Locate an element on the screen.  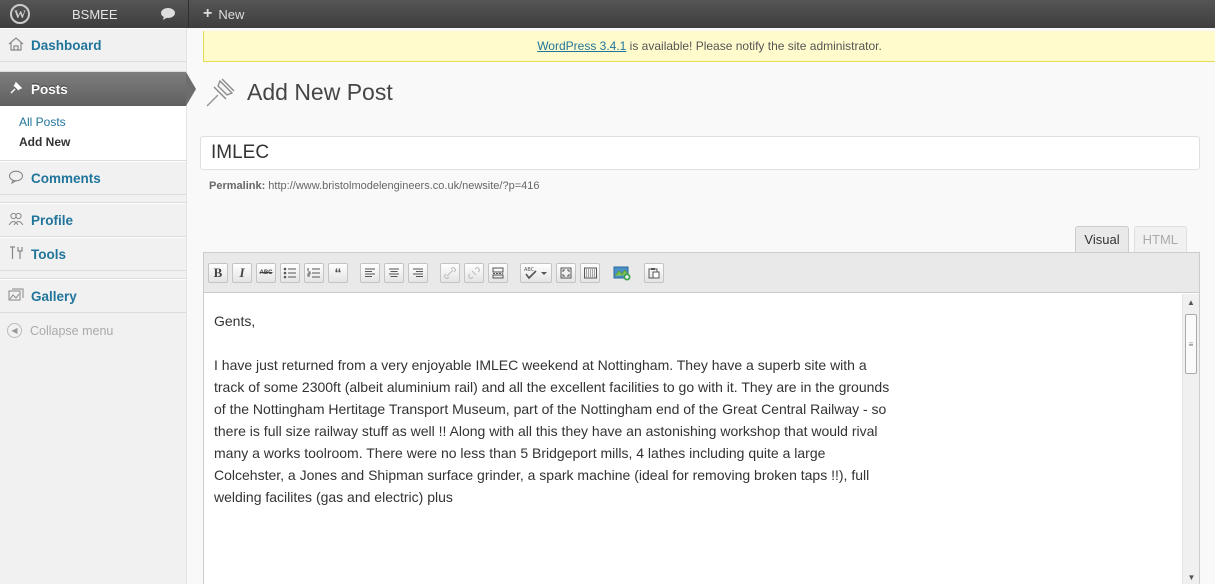
sidebar-item-tools: Tools is located at coordinates (93, 254).